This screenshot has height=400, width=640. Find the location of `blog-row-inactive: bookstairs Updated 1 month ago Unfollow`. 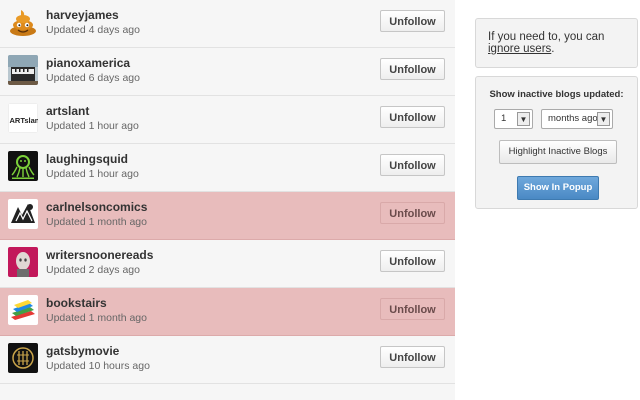

blog-row-inactive: bookstairs Updated 1 month ago Unfollow is located at coordinates (227, 312).